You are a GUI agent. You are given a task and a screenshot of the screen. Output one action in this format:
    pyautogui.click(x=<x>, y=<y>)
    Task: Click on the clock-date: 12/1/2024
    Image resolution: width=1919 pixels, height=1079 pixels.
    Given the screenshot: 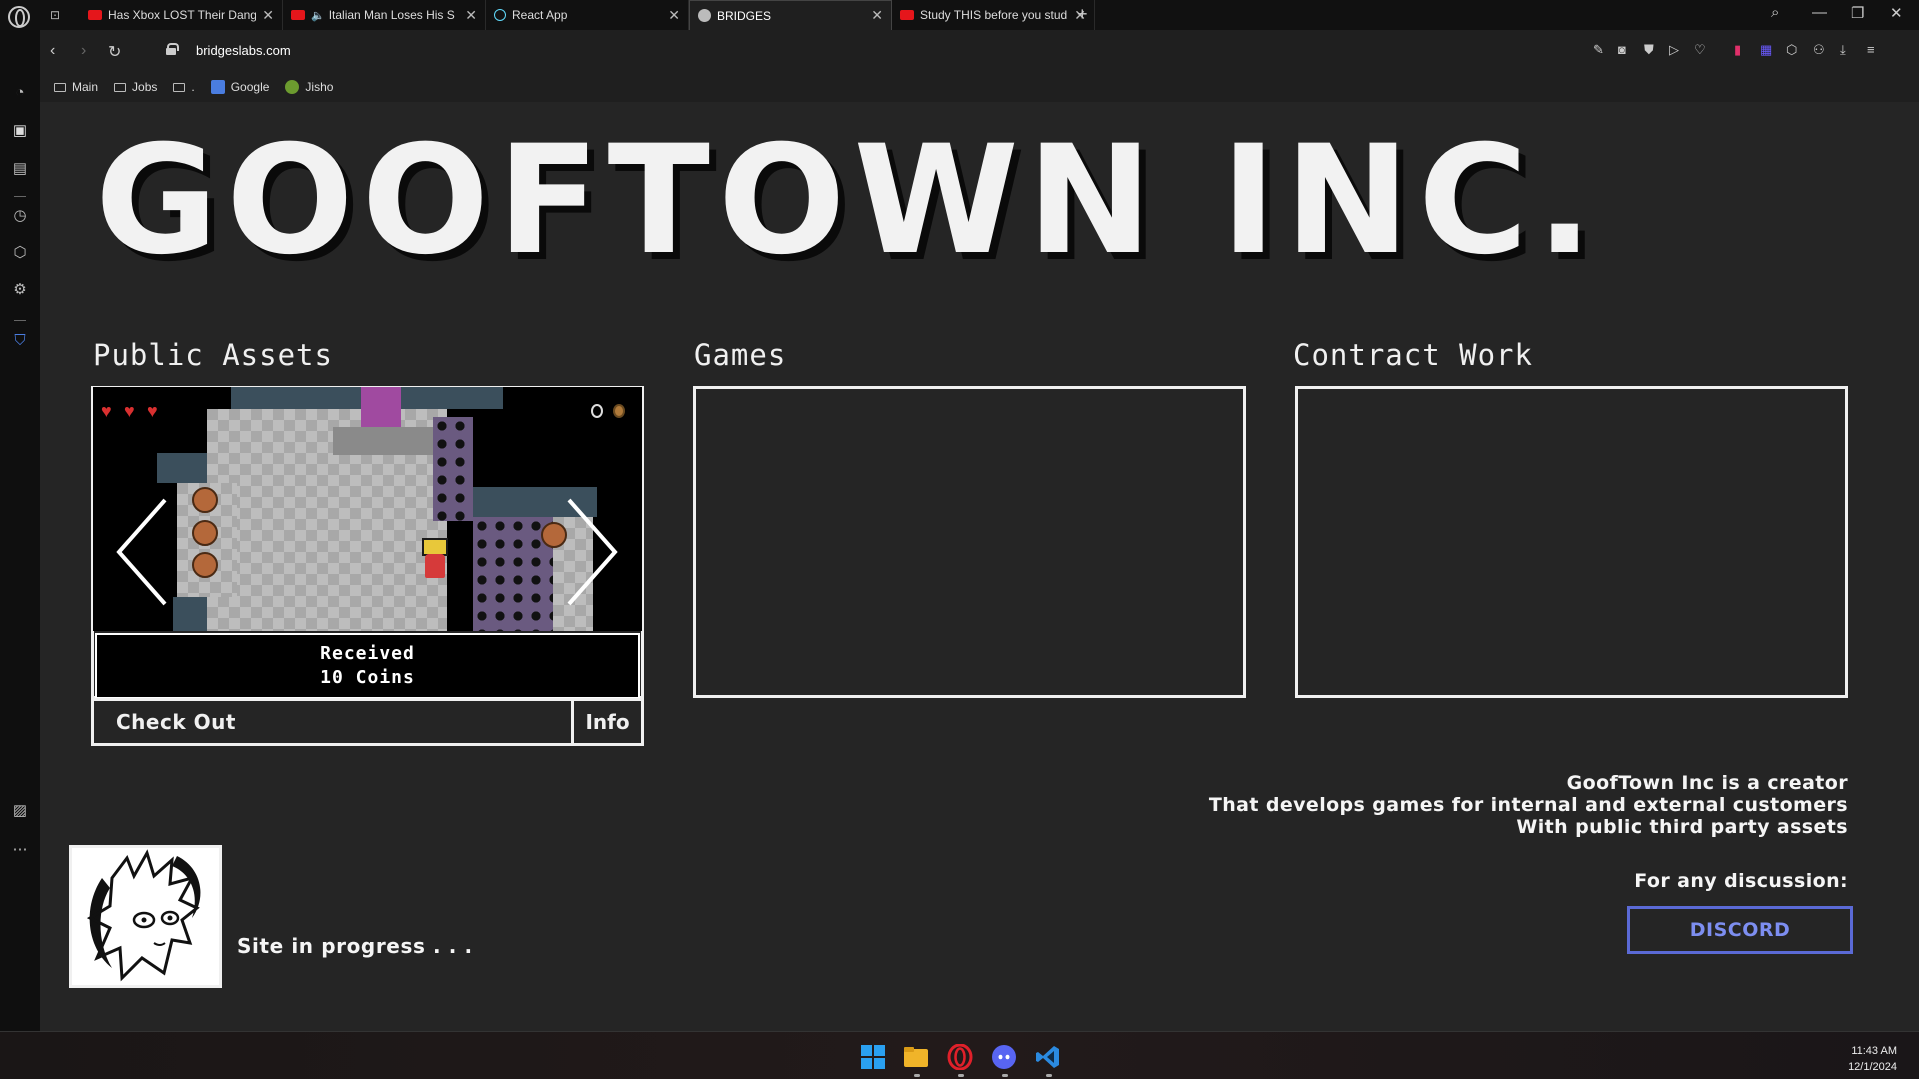 What is the action you would take?
    pyautogui.click(x=1872, y=1067)
    